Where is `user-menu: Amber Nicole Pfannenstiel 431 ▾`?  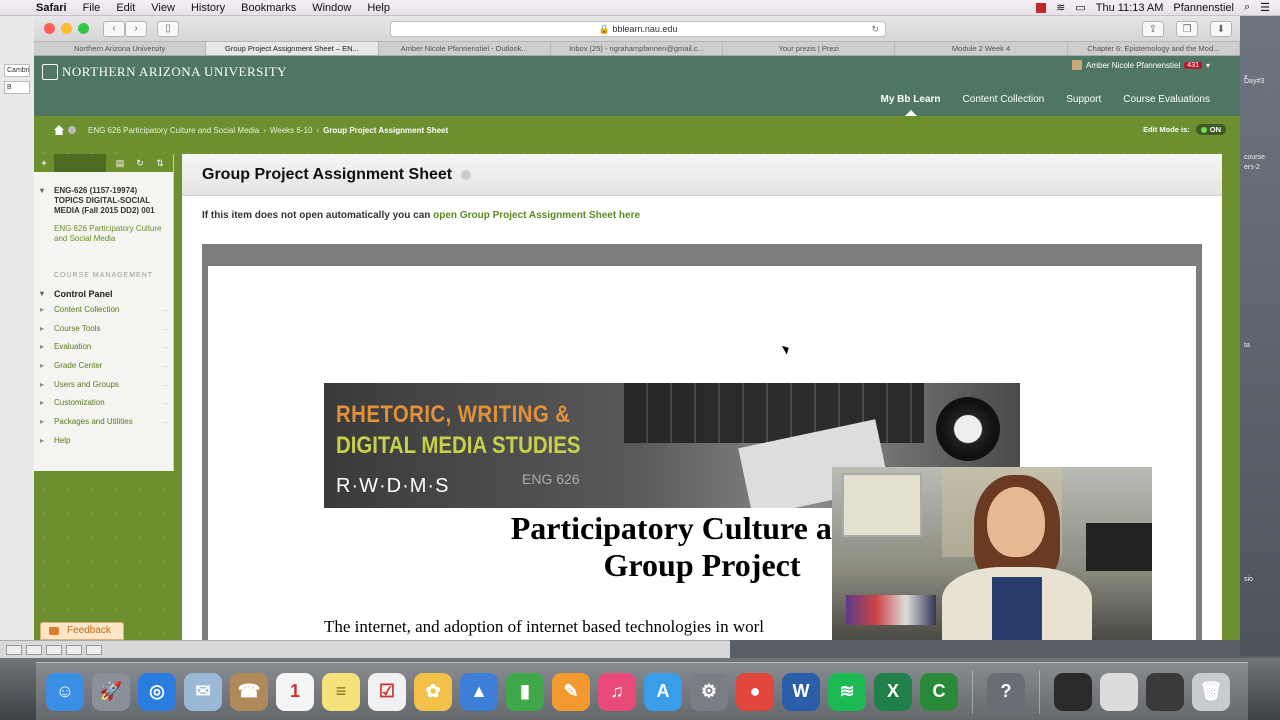 user-menu: Amber Nicole Pfannenstiel 431 ▾ is located at coordinates (1141, 65).